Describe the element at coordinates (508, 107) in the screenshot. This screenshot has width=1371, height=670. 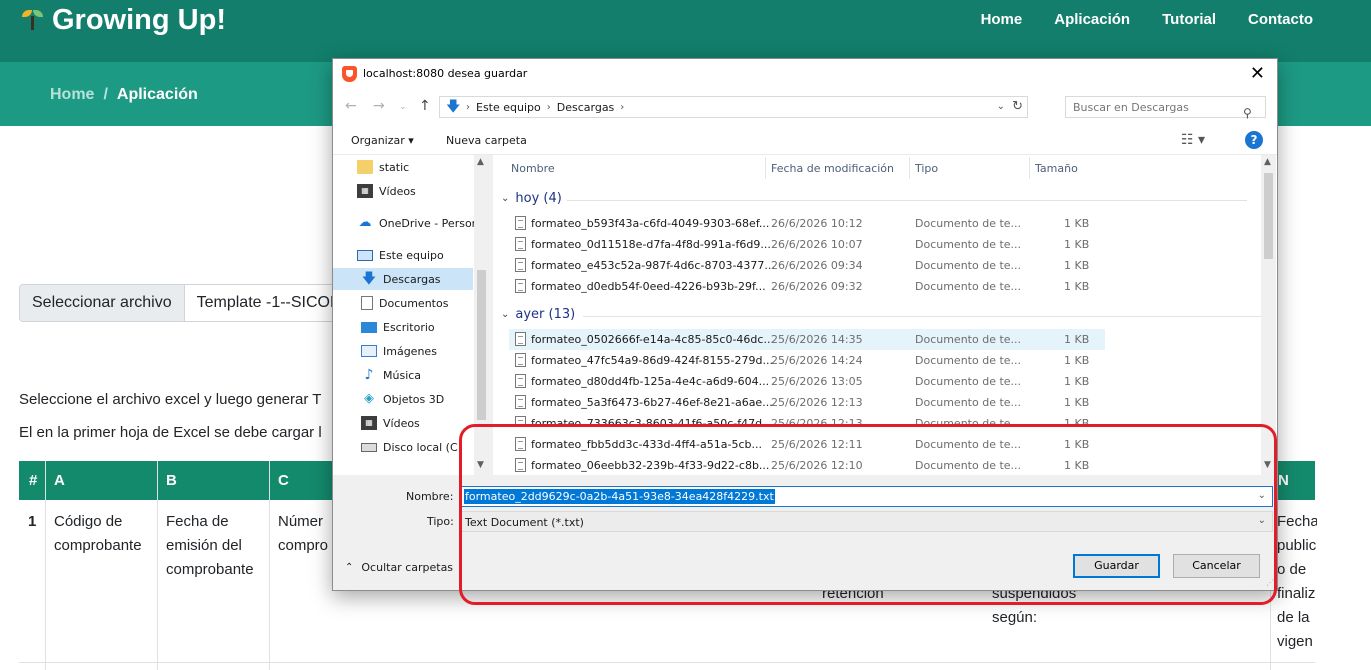
I see `address-crumb-este-equipo: Este equipo` at that location.